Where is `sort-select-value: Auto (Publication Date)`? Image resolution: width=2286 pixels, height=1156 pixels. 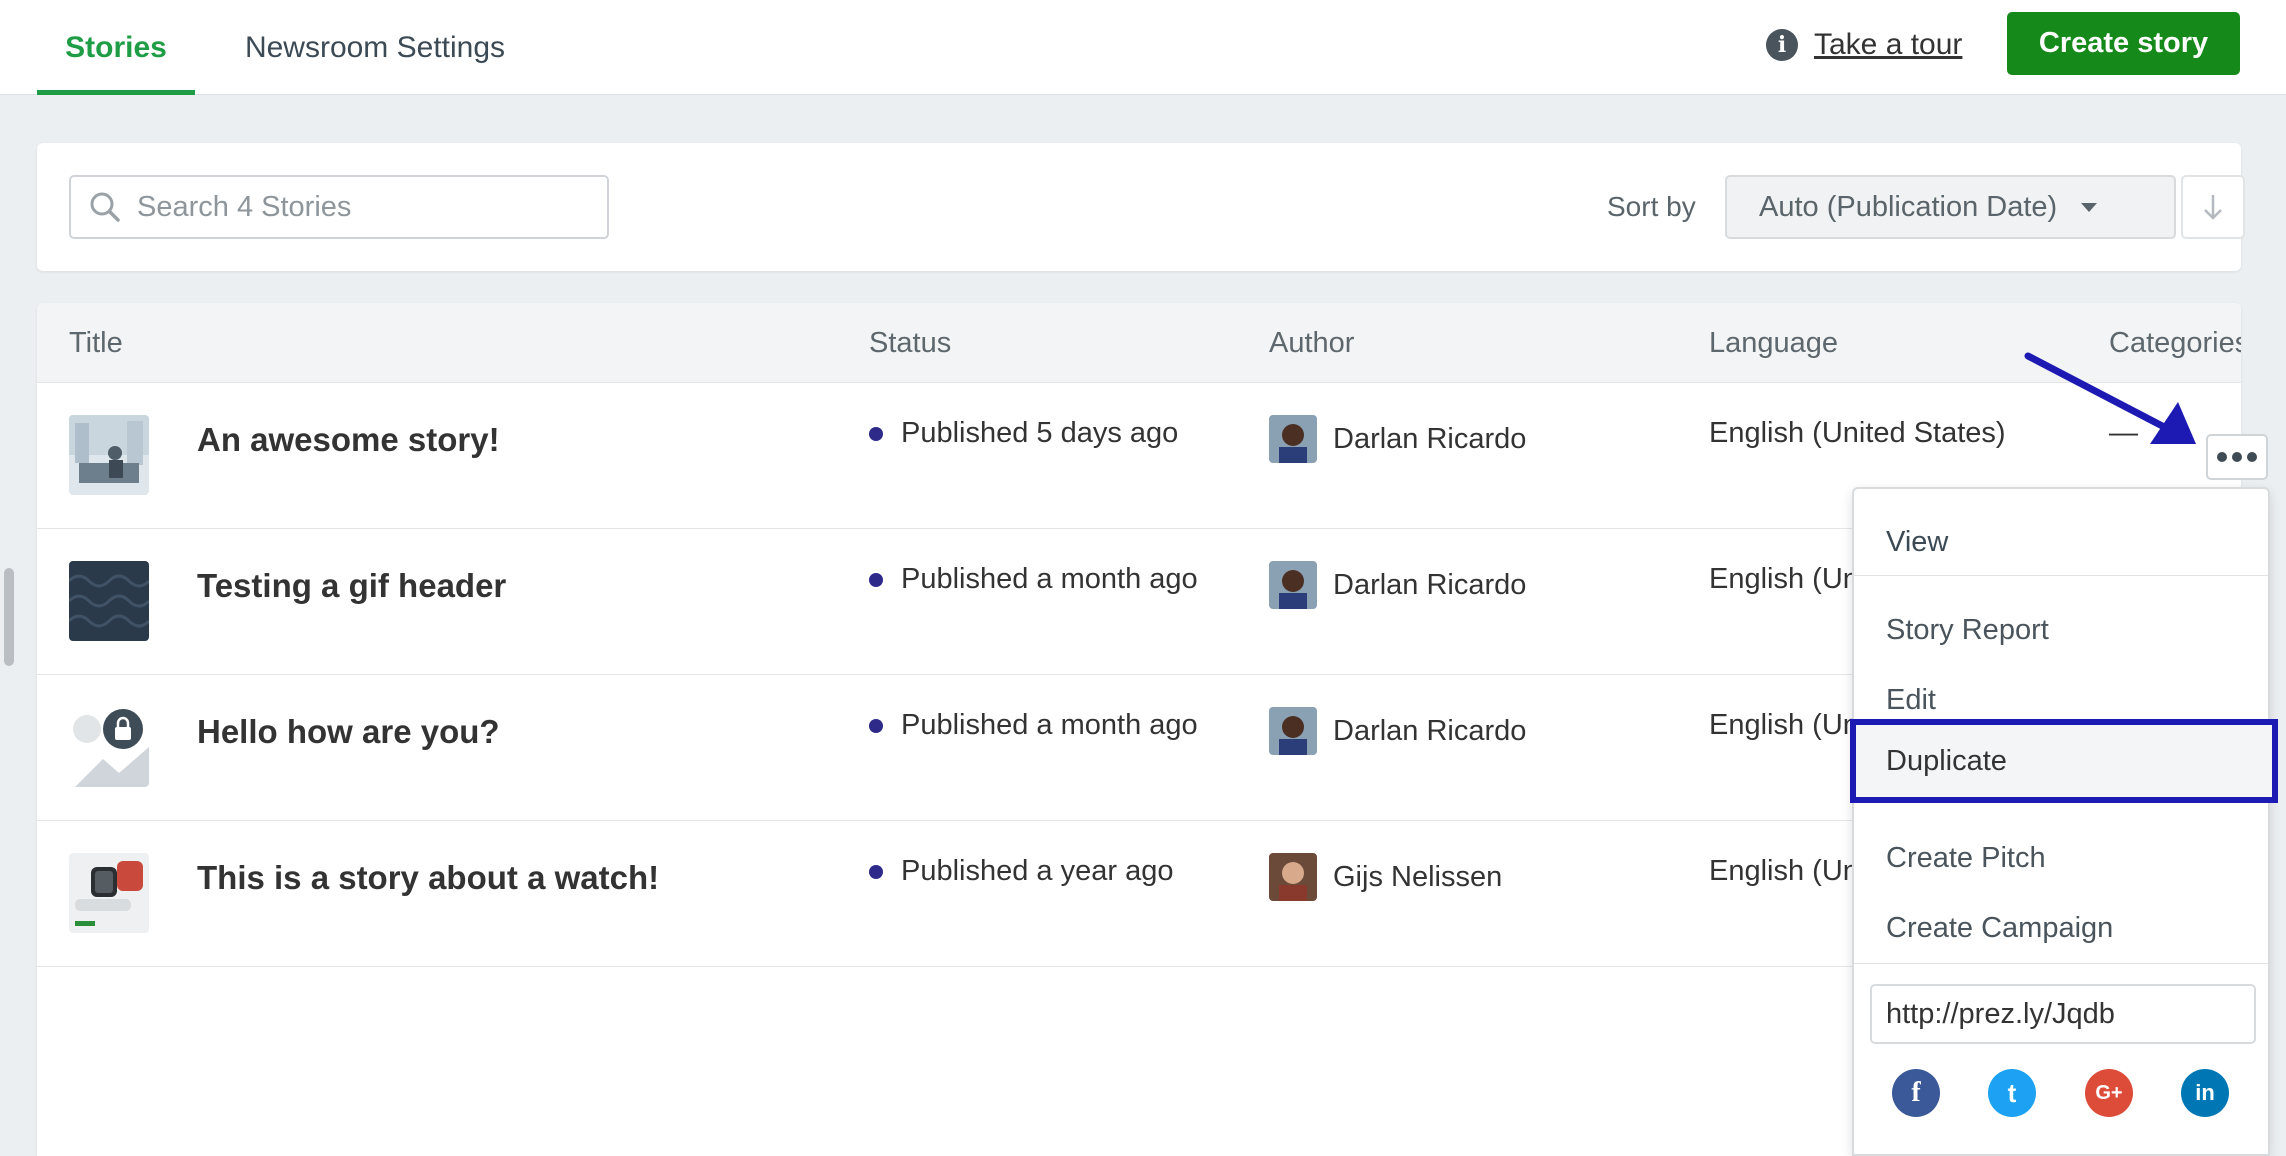
sort-select-value: Auto (Publication Date) is located at coordinates (1908, 206).